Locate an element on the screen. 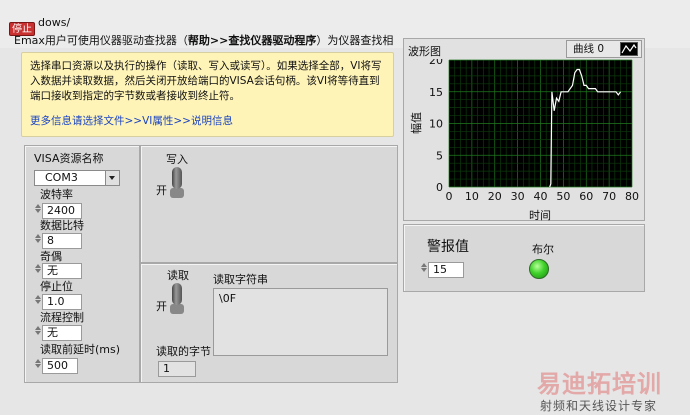  read-on-label: 开 is located at coordinates (161, 306).